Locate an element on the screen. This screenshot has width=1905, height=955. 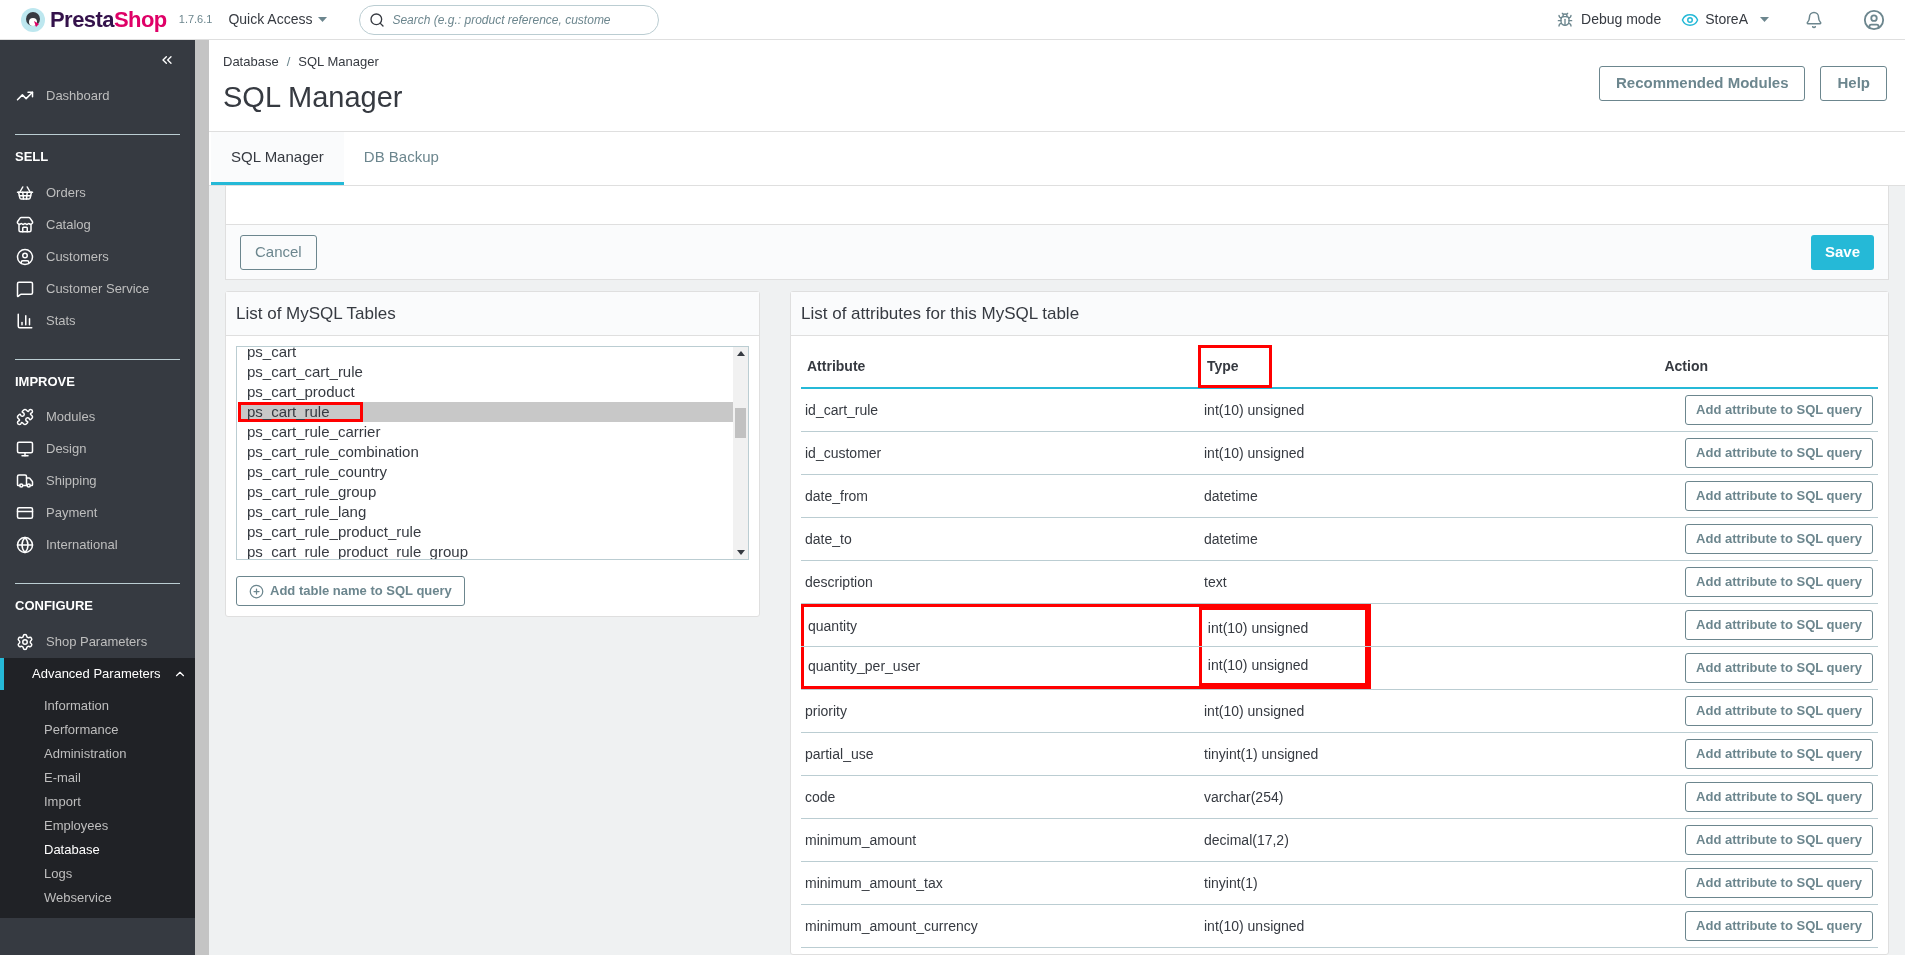
column-header: Action is located at coordinates (1686, 366).